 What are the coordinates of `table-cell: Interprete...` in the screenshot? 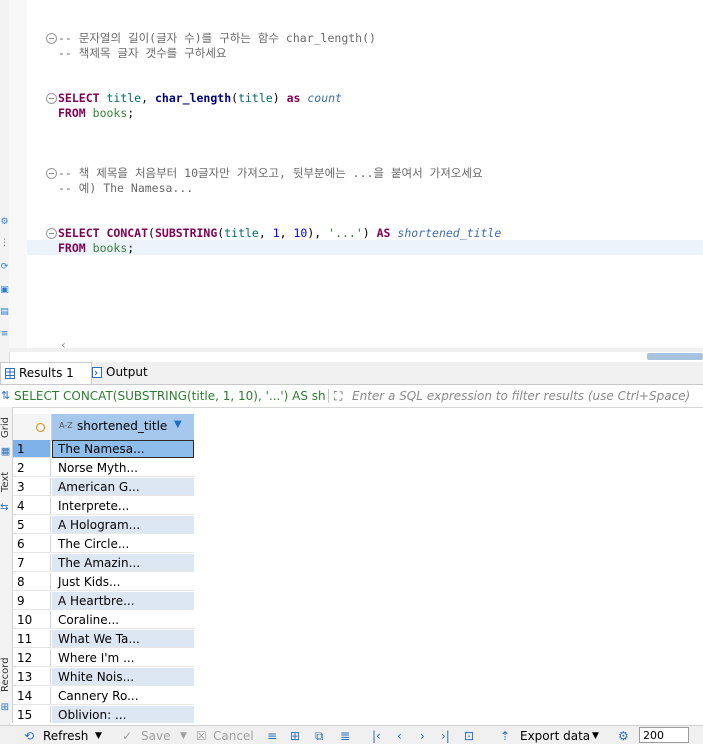 It's located at (123, 506).